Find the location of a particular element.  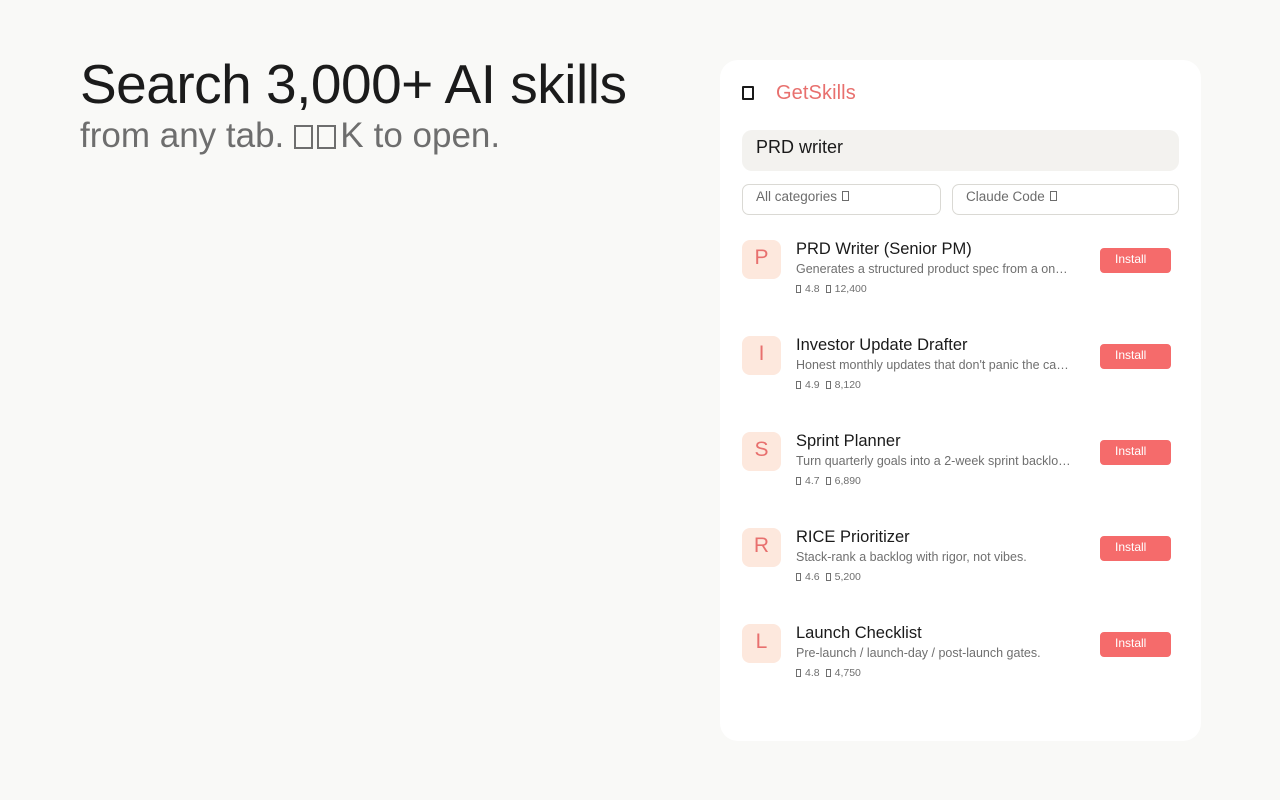

category-select-value: All categories is located at coordinates (797, 196).